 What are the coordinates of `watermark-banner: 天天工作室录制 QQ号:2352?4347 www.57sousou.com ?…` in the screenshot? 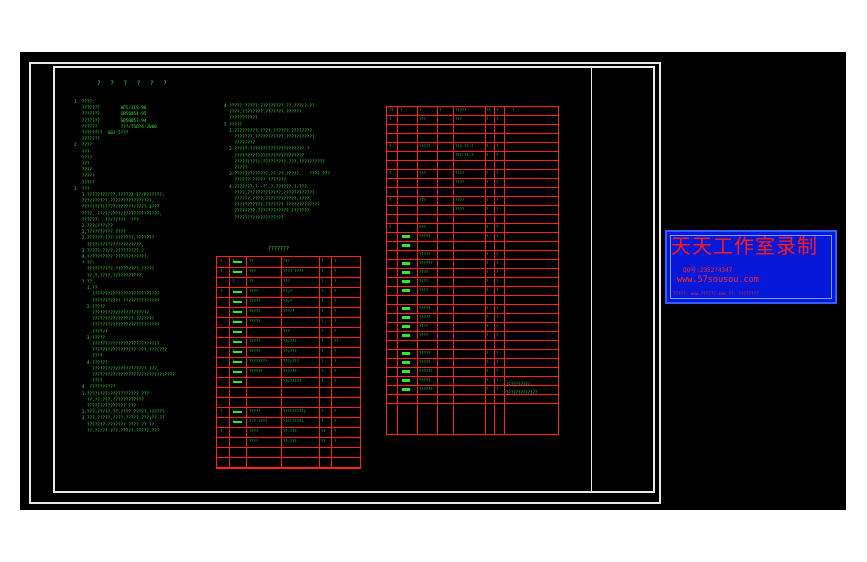 It's located at (751, 267).